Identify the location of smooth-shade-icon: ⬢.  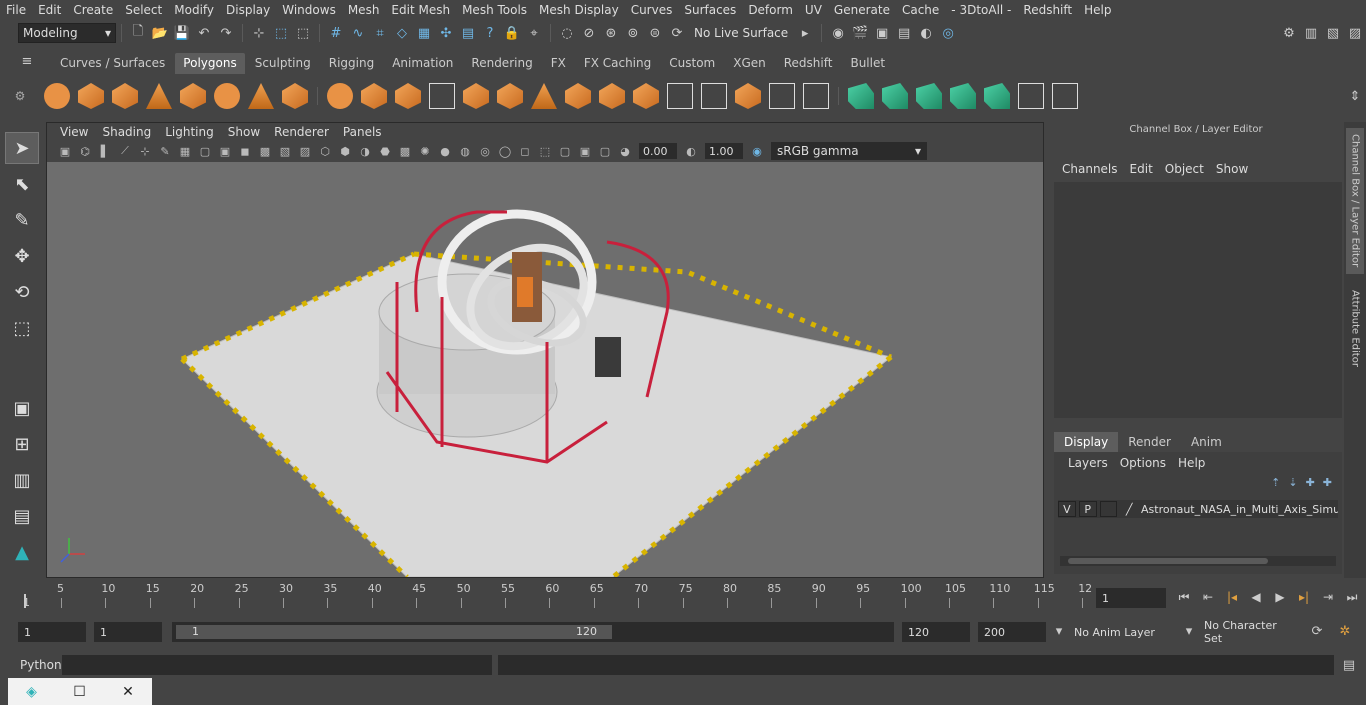
(345, 151).